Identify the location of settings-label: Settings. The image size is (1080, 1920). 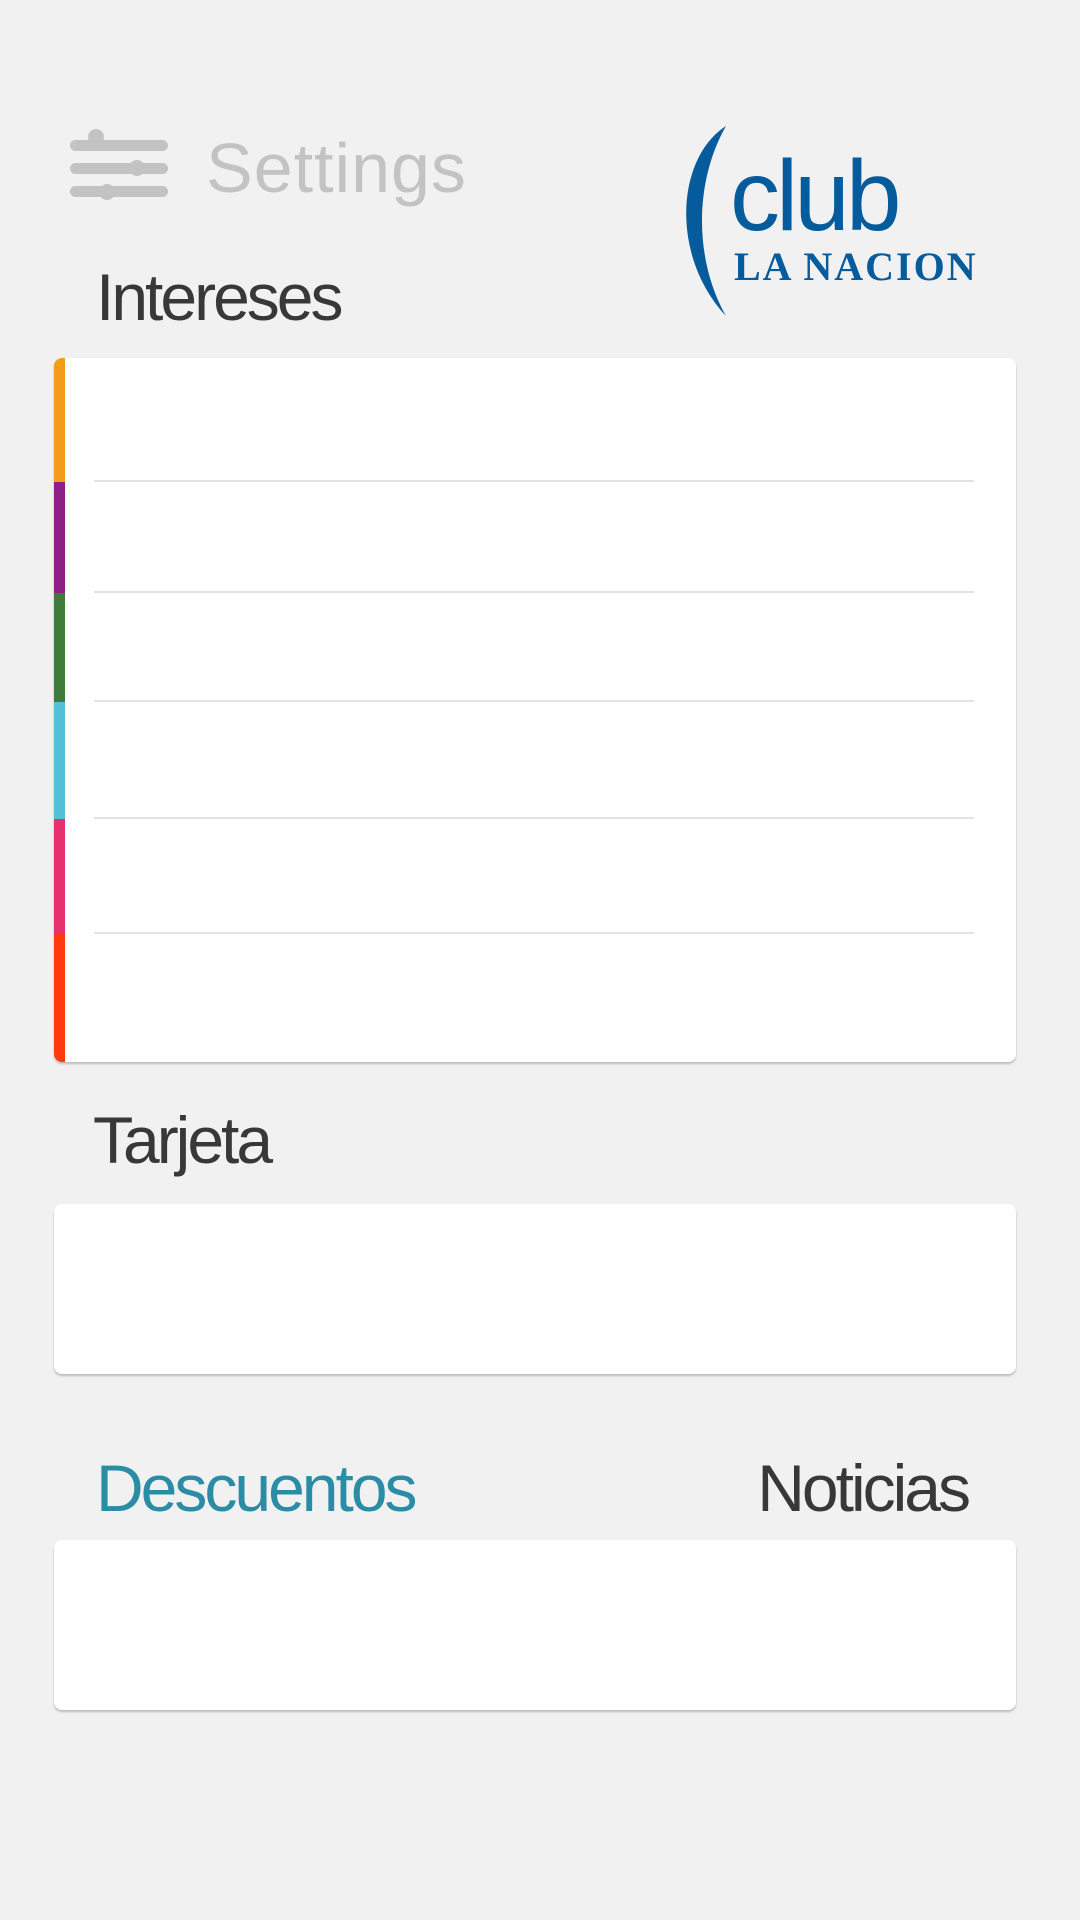
(336, 168).